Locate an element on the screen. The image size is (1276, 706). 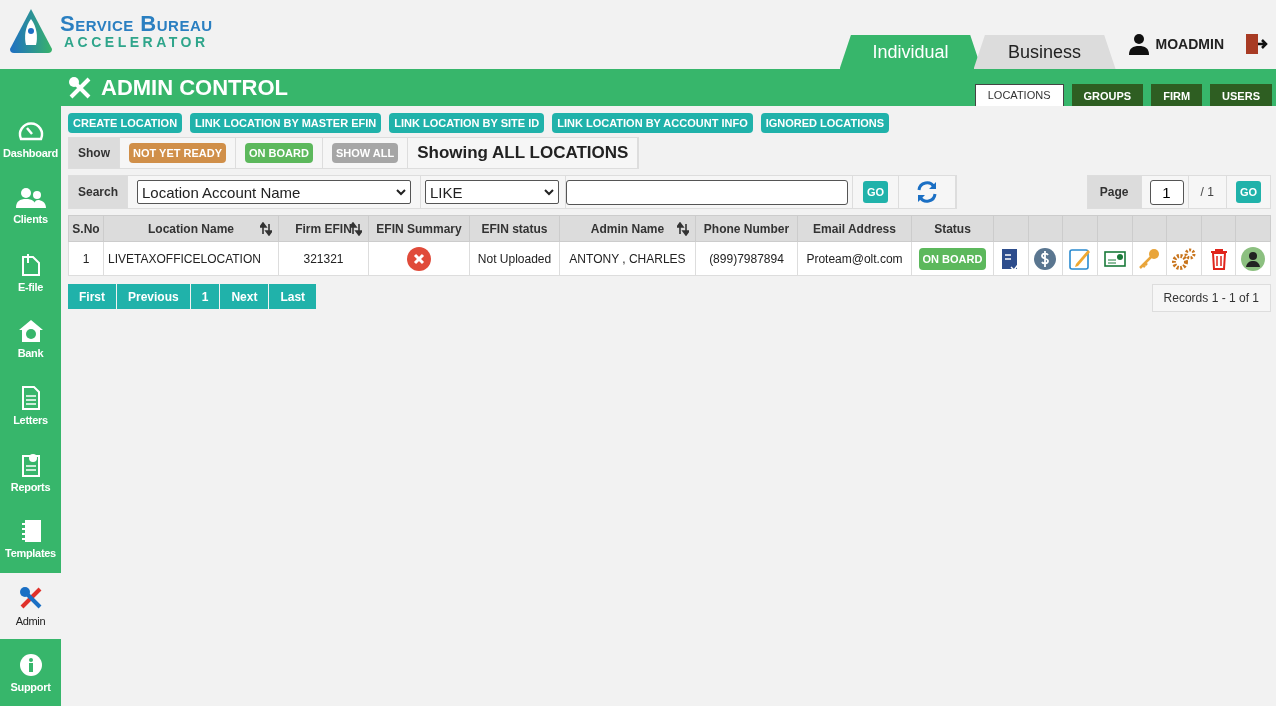
table-cell: 321321 is located at coordinates (323, 258).